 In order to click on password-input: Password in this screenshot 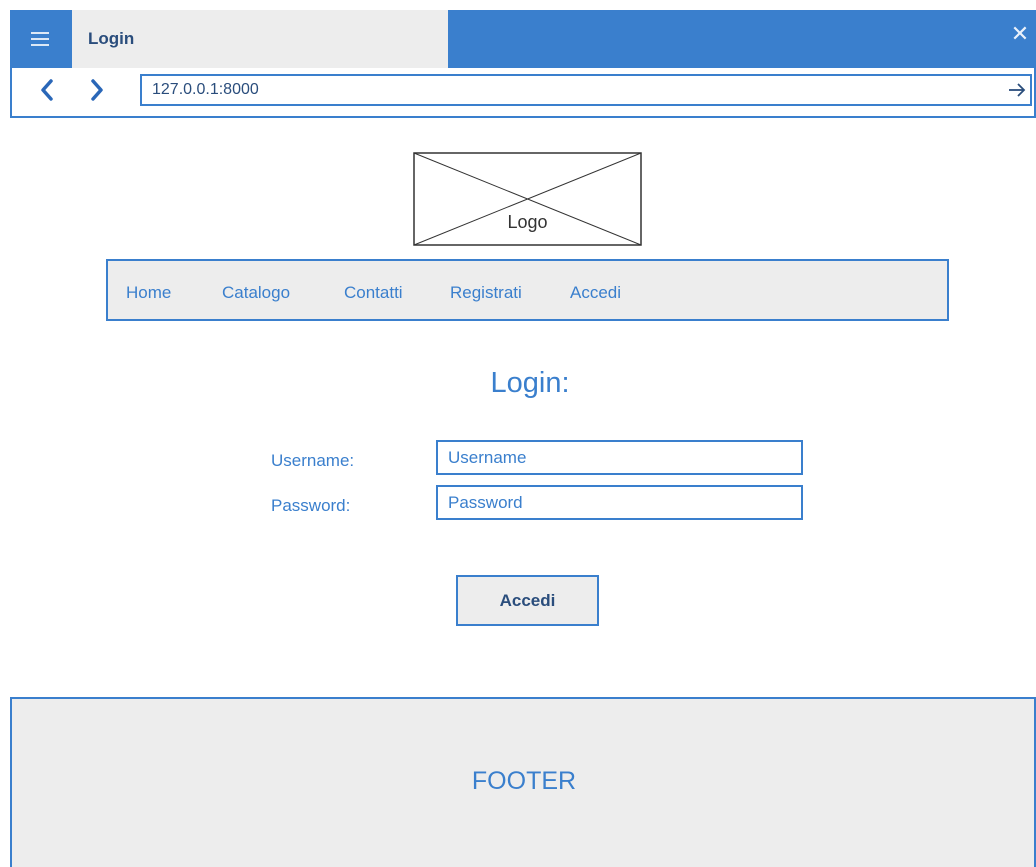, I will do `click(619, 502)`.